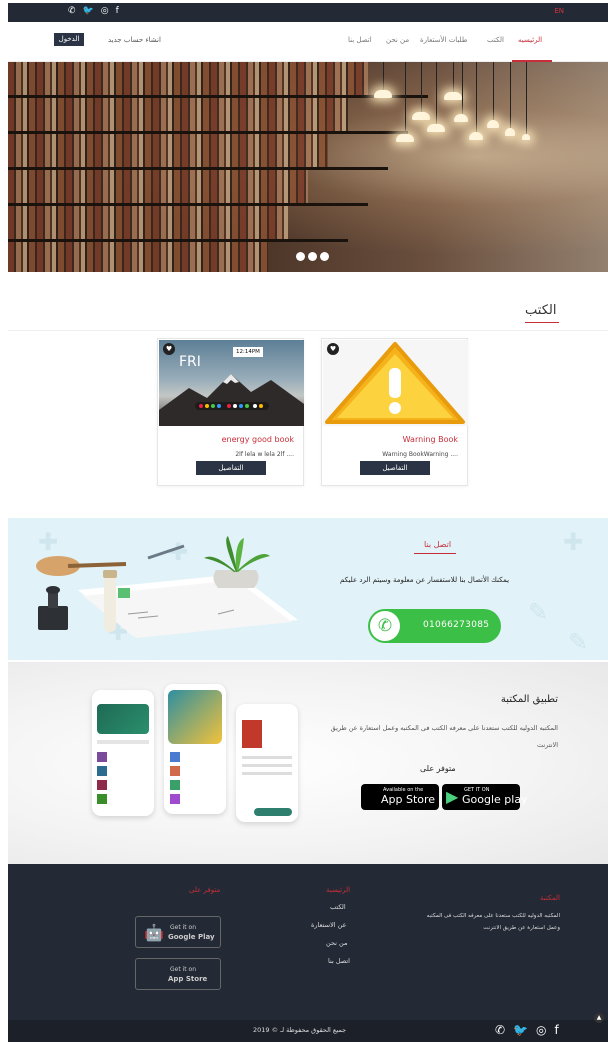 This screenshot has width=608, height=1042. What do you see at coordinates (178, 974) in the screenshot?
I see `footer-app-store-button: Get it on App Store` at bounding box center [178, 974].